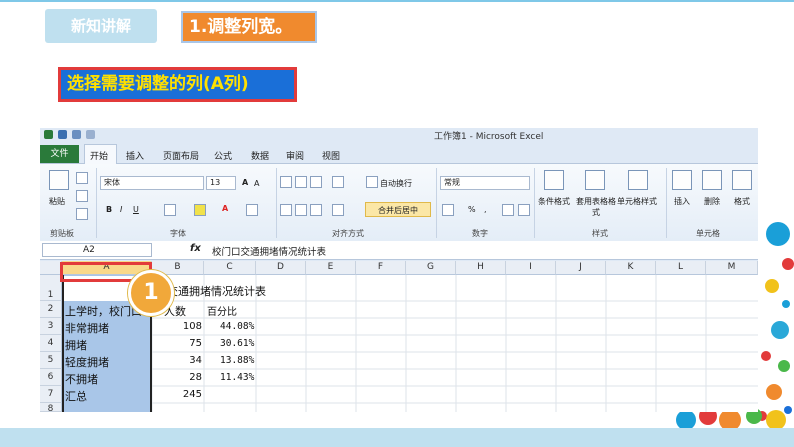 This screenshot has height=447, width=794. I want to click on ribbon-tabs, so click(399, 154).